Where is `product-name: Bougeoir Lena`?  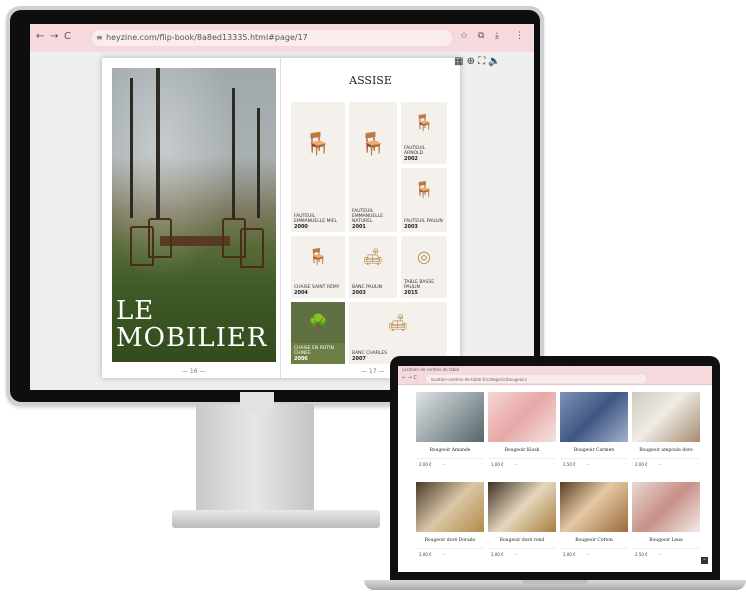
product-name: Bougeoir Lena is located at coordinates (666, 540).